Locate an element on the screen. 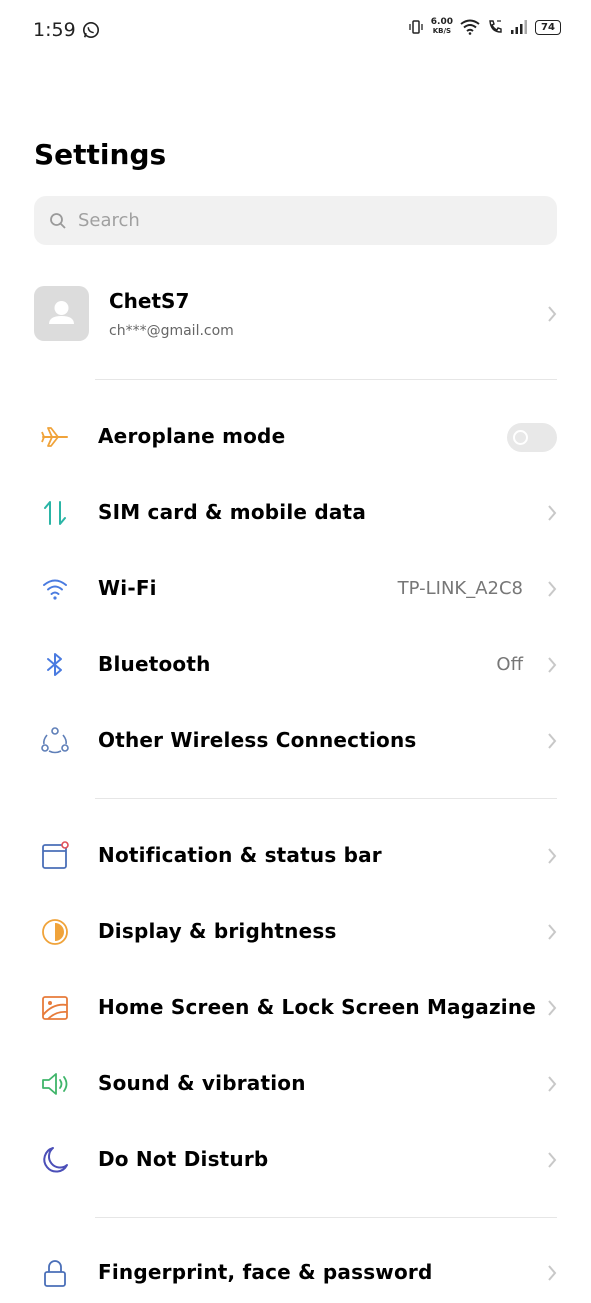  page-title: Settings is located at coordinates (100, 154).